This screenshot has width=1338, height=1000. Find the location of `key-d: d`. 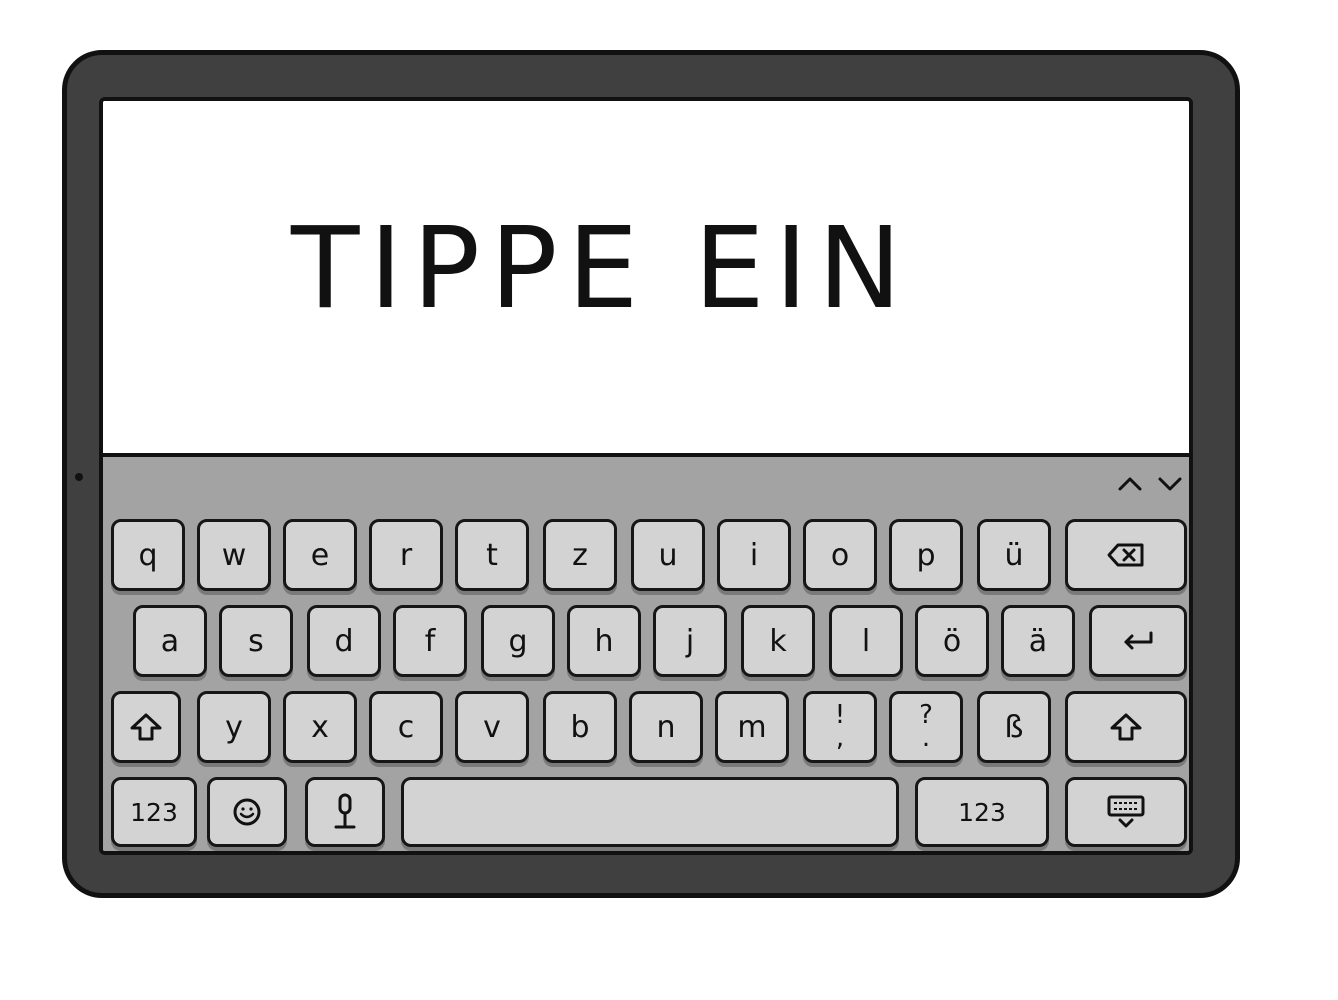

key-d: d is located at coordinates (344, 641).